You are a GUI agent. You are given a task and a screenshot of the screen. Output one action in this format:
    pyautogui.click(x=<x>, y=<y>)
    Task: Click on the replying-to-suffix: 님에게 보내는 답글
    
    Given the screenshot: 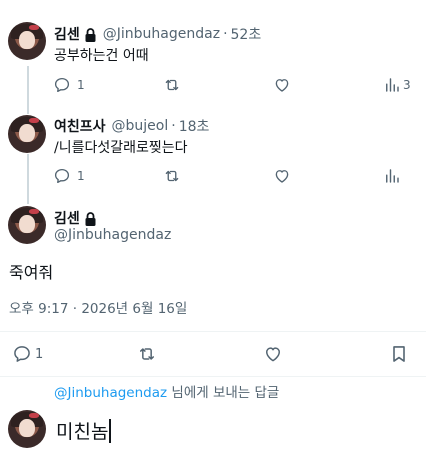 What is the action you would take?
    pyautogui.click(x=223, y=393)
    